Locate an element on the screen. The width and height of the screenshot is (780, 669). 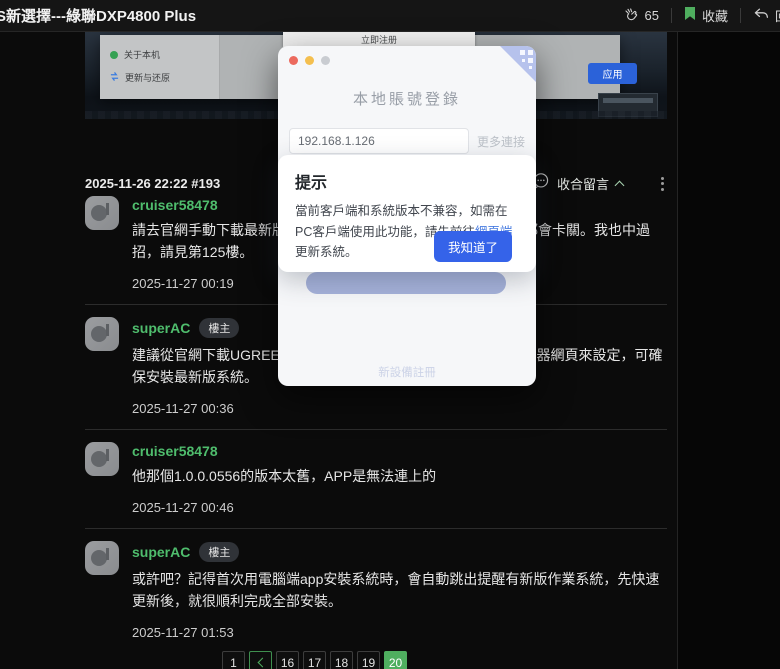
about-icon is located at coordinates (114, 54).